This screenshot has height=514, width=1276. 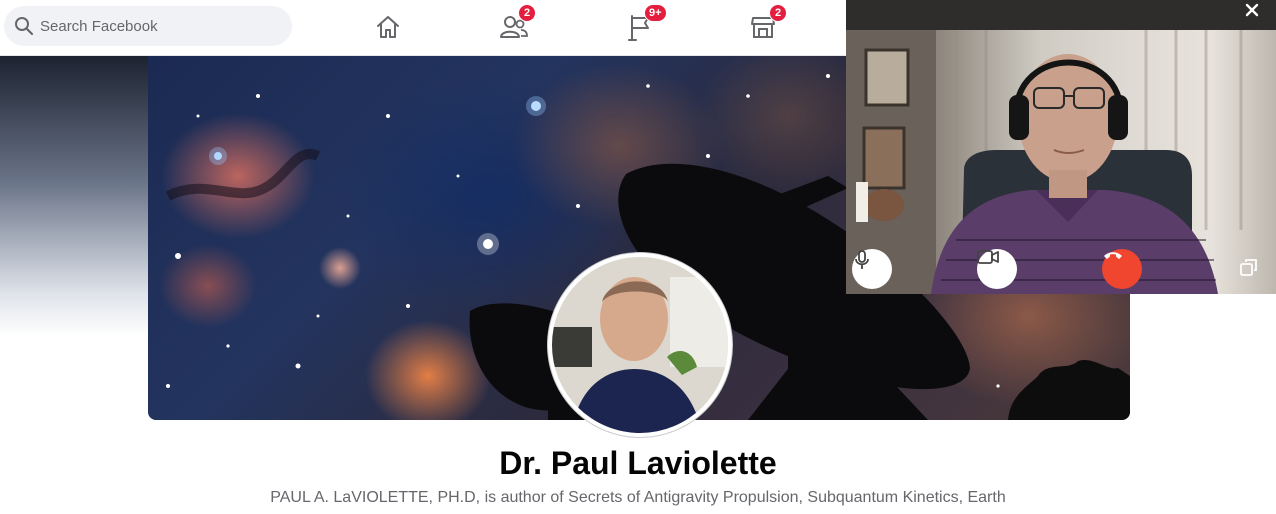 I want to click on close-call-button, so click(x=1257, y=15).